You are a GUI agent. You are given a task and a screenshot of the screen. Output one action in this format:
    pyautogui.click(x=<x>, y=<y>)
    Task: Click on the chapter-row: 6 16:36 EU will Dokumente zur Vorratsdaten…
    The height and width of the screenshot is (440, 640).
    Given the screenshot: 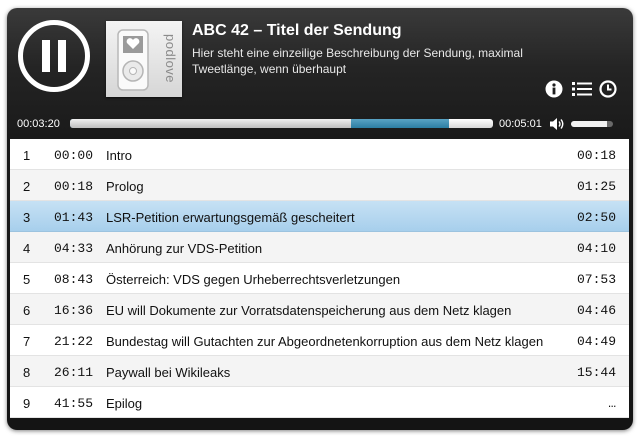 What is the action you would take?
    pyautogui.click(x=319, y=309)
    